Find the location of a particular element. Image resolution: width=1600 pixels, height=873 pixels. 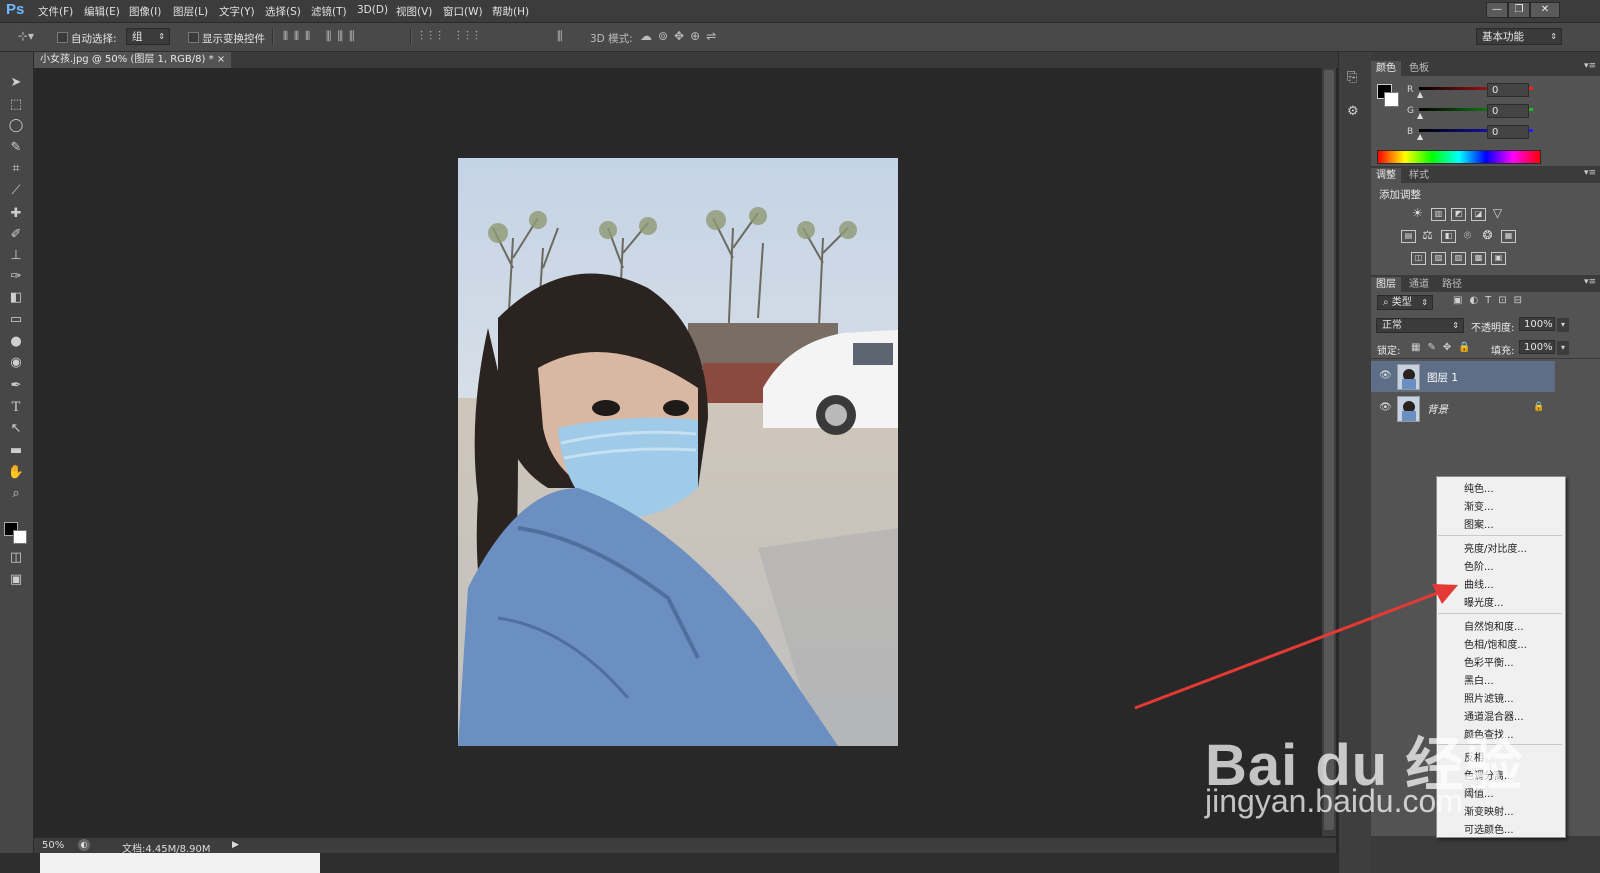

history-panel-icon: ⎘ is located at coordinates (1352, 77).